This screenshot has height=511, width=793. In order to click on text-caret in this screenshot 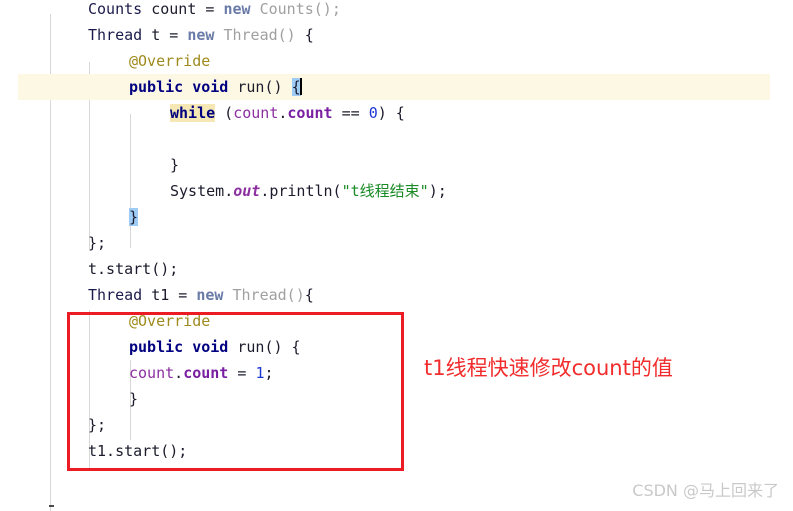, I will do `click(300, 86)`.